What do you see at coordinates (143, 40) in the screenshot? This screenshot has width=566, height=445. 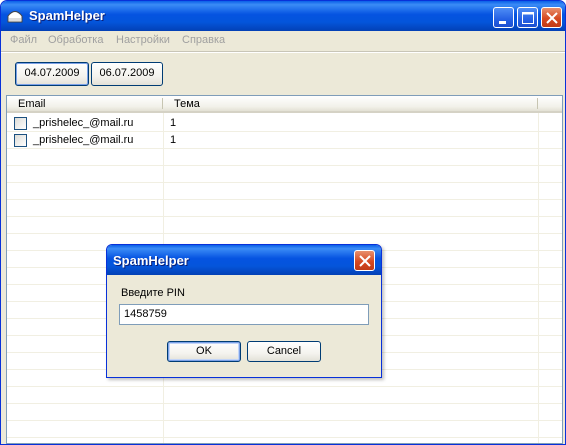 I see `menu-item-settings: Настройки` at bounding box center [143, 40].